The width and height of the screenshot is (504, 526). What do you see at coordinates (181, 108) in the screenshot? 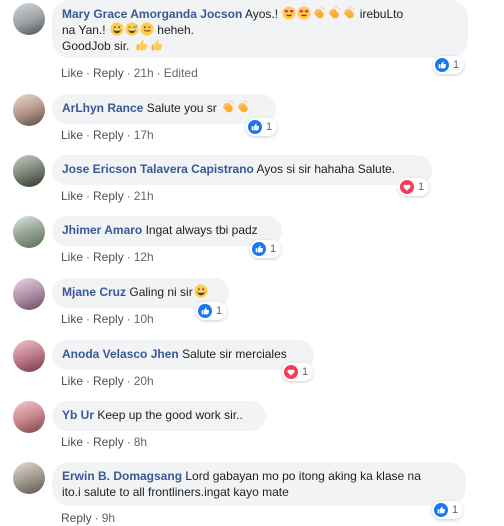
I see `comment-text: Salute you sr` at bounding box center [181, 108].